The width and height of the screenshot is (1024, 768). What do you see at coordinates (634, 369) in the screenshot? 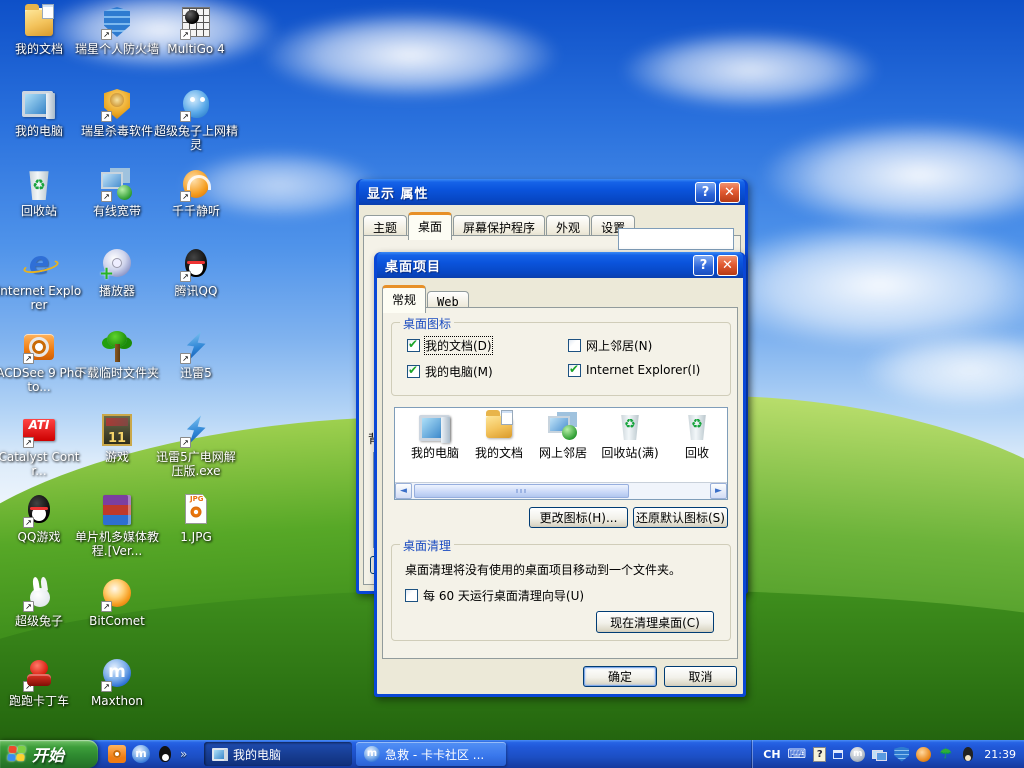
I see `checkbox-internet-explorer: ✔ Internet Explorer(I)` at bounding box center [634, 369].